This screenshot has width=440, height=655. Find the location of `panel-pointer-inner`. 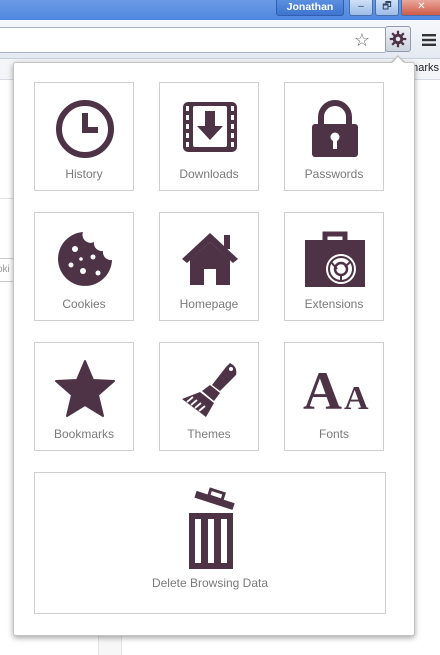

panel-pointer-inner is located at coordinates (398, 60).